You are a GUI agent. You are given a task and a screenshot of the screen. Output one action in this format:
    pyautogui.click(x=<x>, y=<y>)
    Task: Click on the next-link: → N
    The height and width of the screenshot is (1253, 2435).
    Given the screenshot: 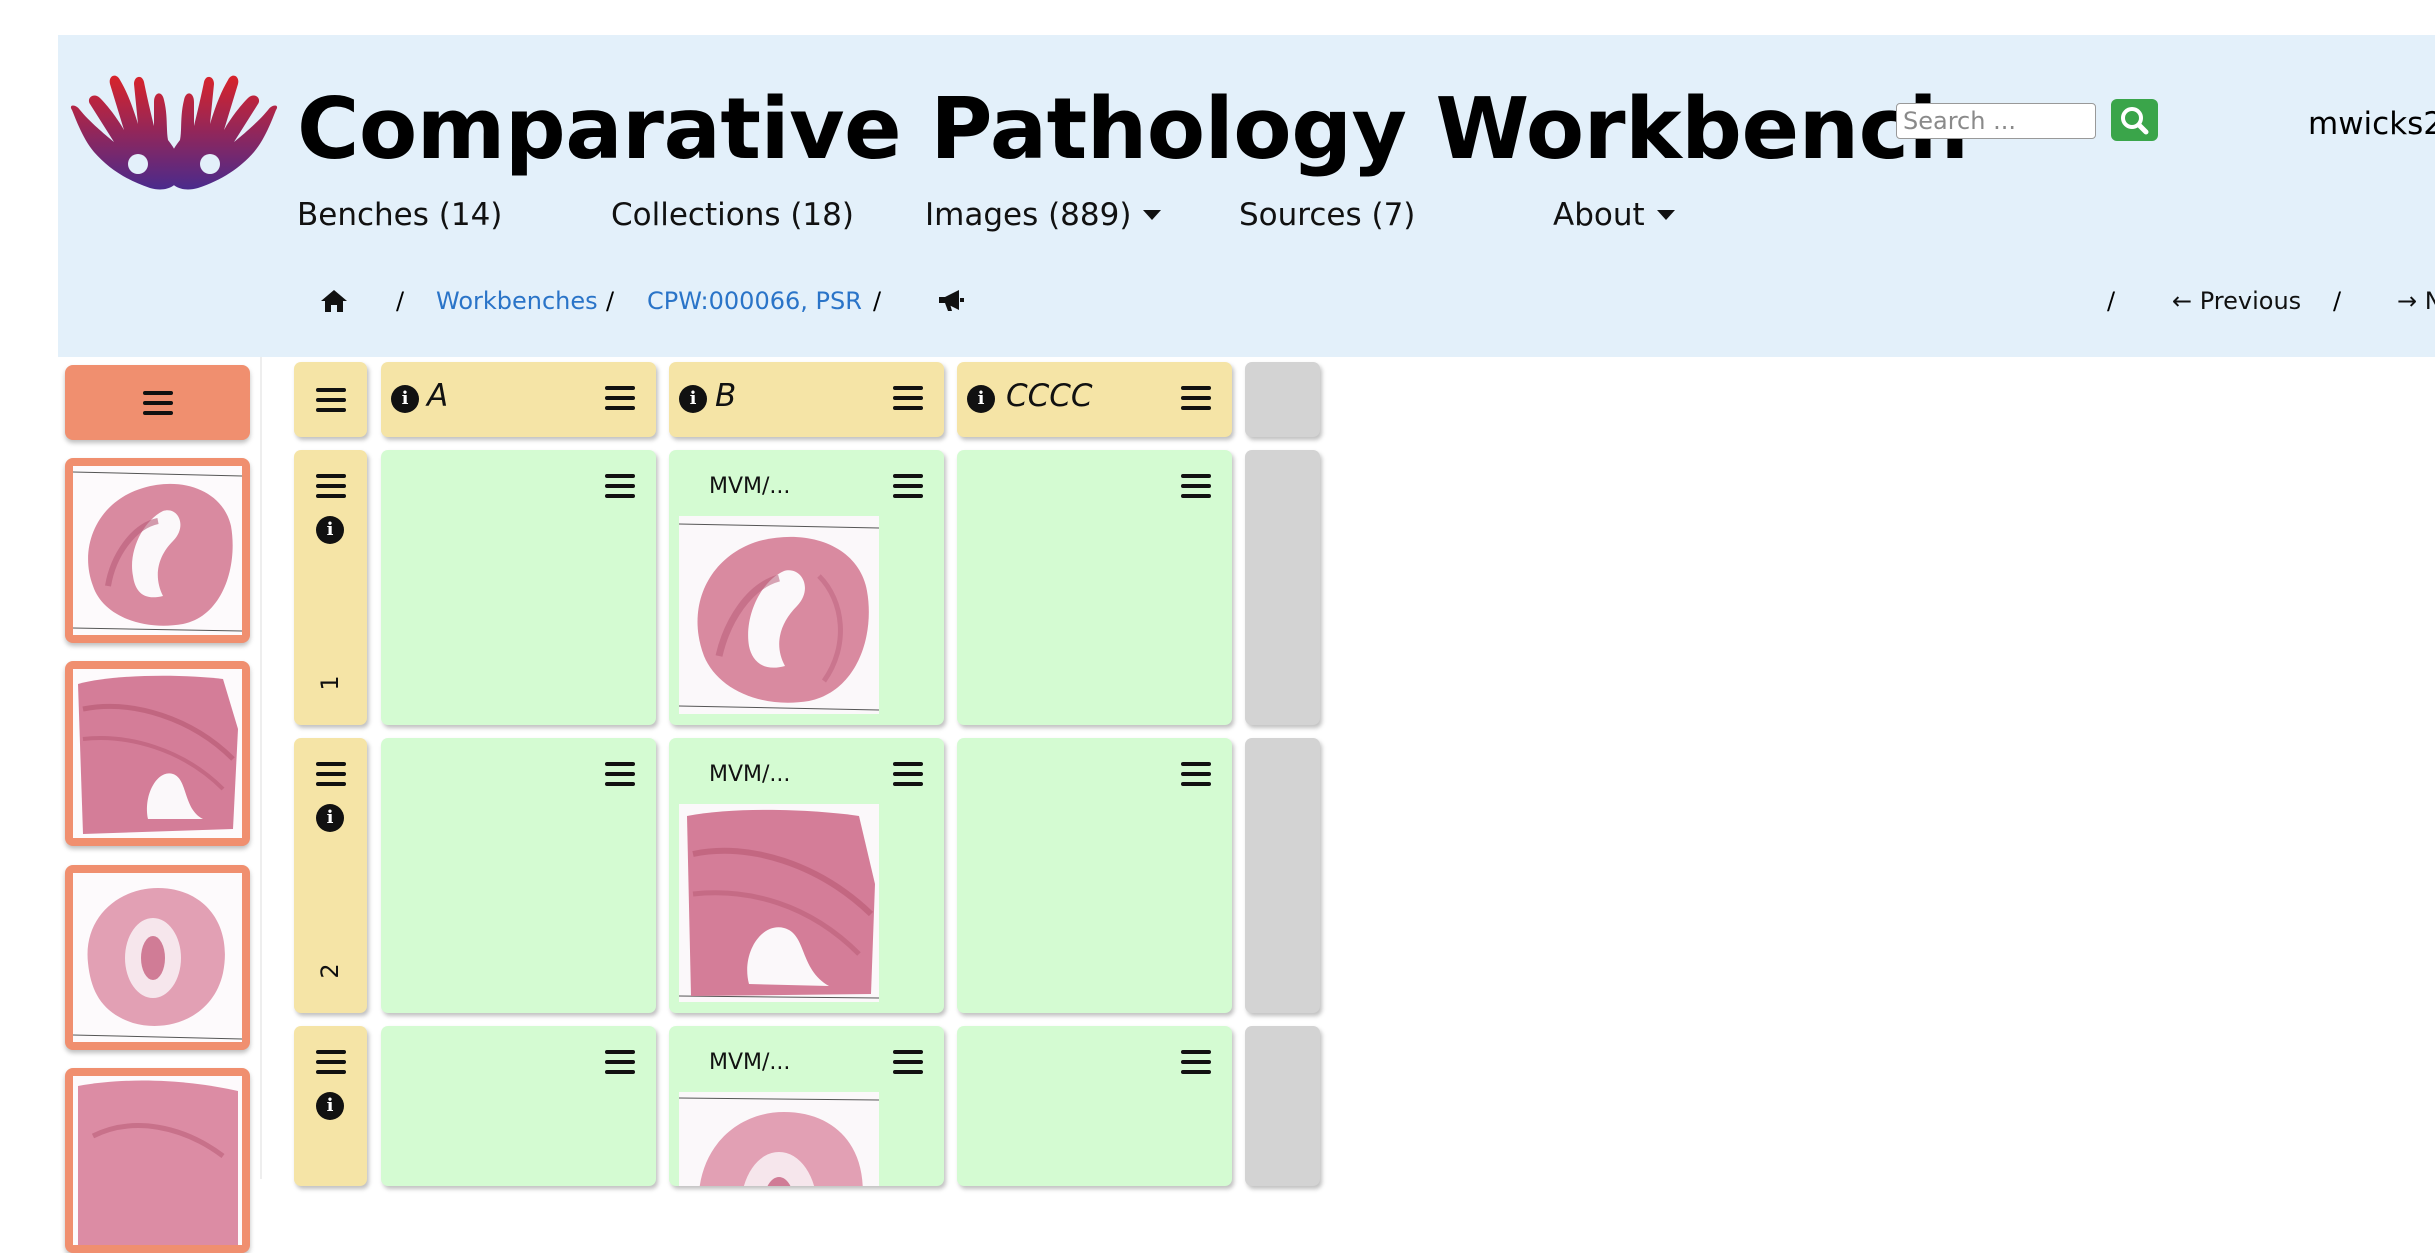 What is the action you would take?
    pyautogui.click(x=2416, y=301)
    